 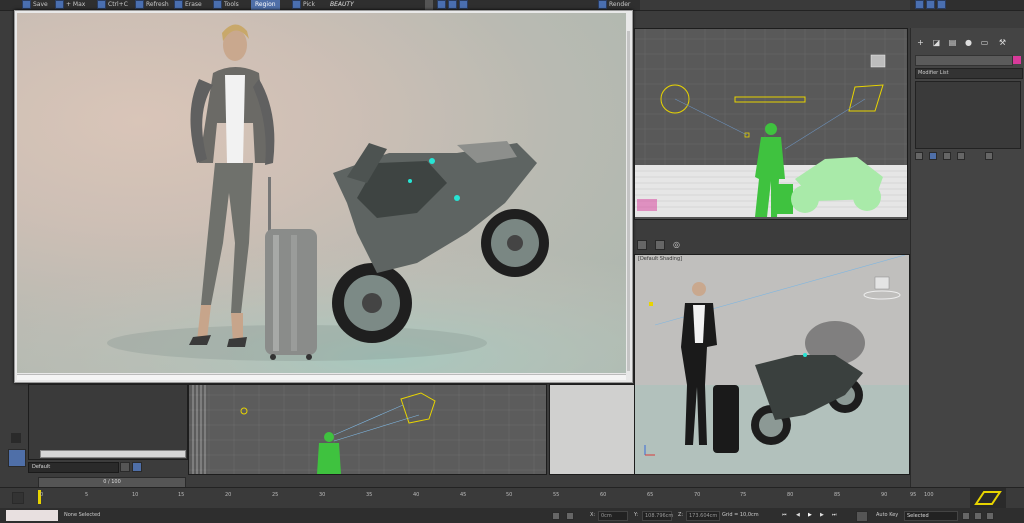 What do you see at coordinates (697, 495) in the screenshot?
I see `tick-label: 70` at bounding box center [697, 495].